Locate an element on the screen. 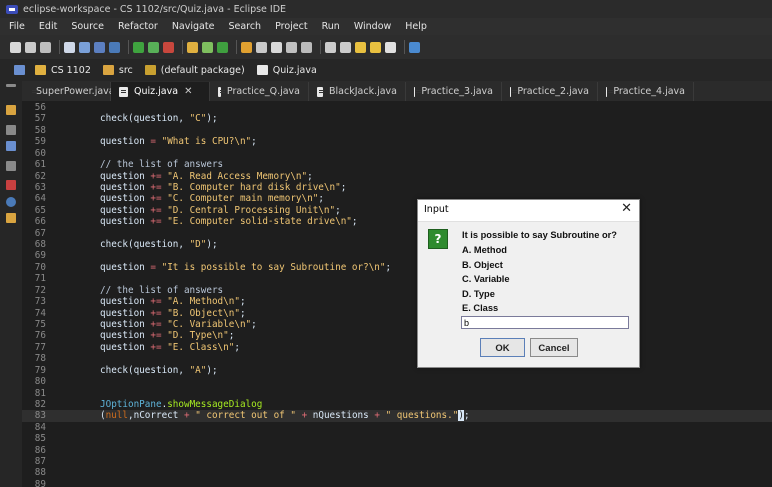 Image resolution: width=772 pixels, height=487 pixels. code-line: 79 check(question, "A"); is located at coordinates (397, 370).